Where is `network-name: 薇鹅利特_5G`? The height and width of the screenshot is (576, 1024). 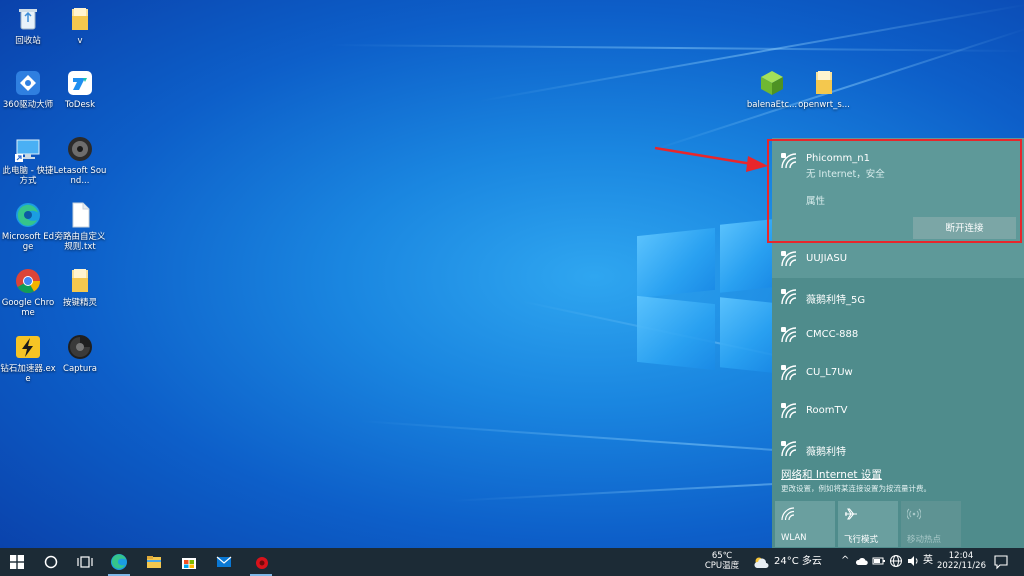 network-name: 薇鹅利特_5G is located at coordinates (836, 300).